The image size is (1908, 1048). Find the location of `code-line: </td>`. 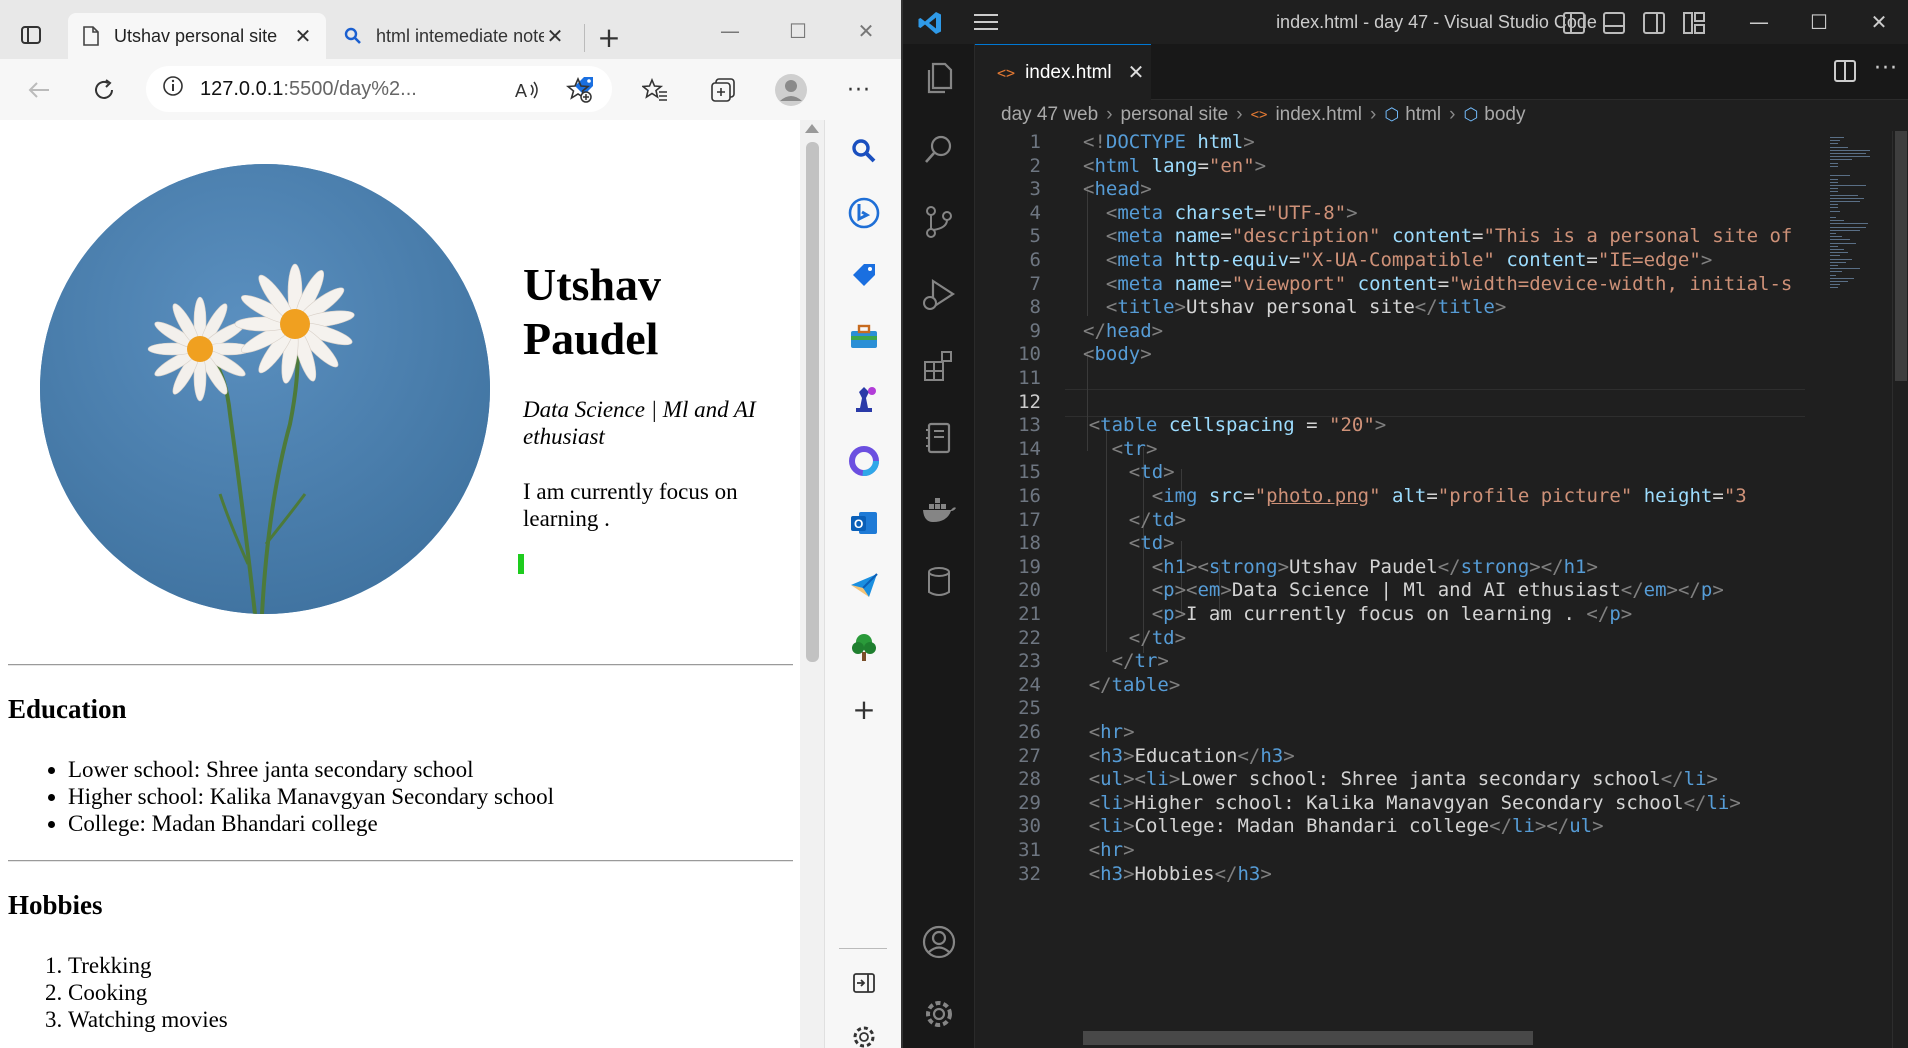

code-line: </td> is located at coordinates (1157, 637).